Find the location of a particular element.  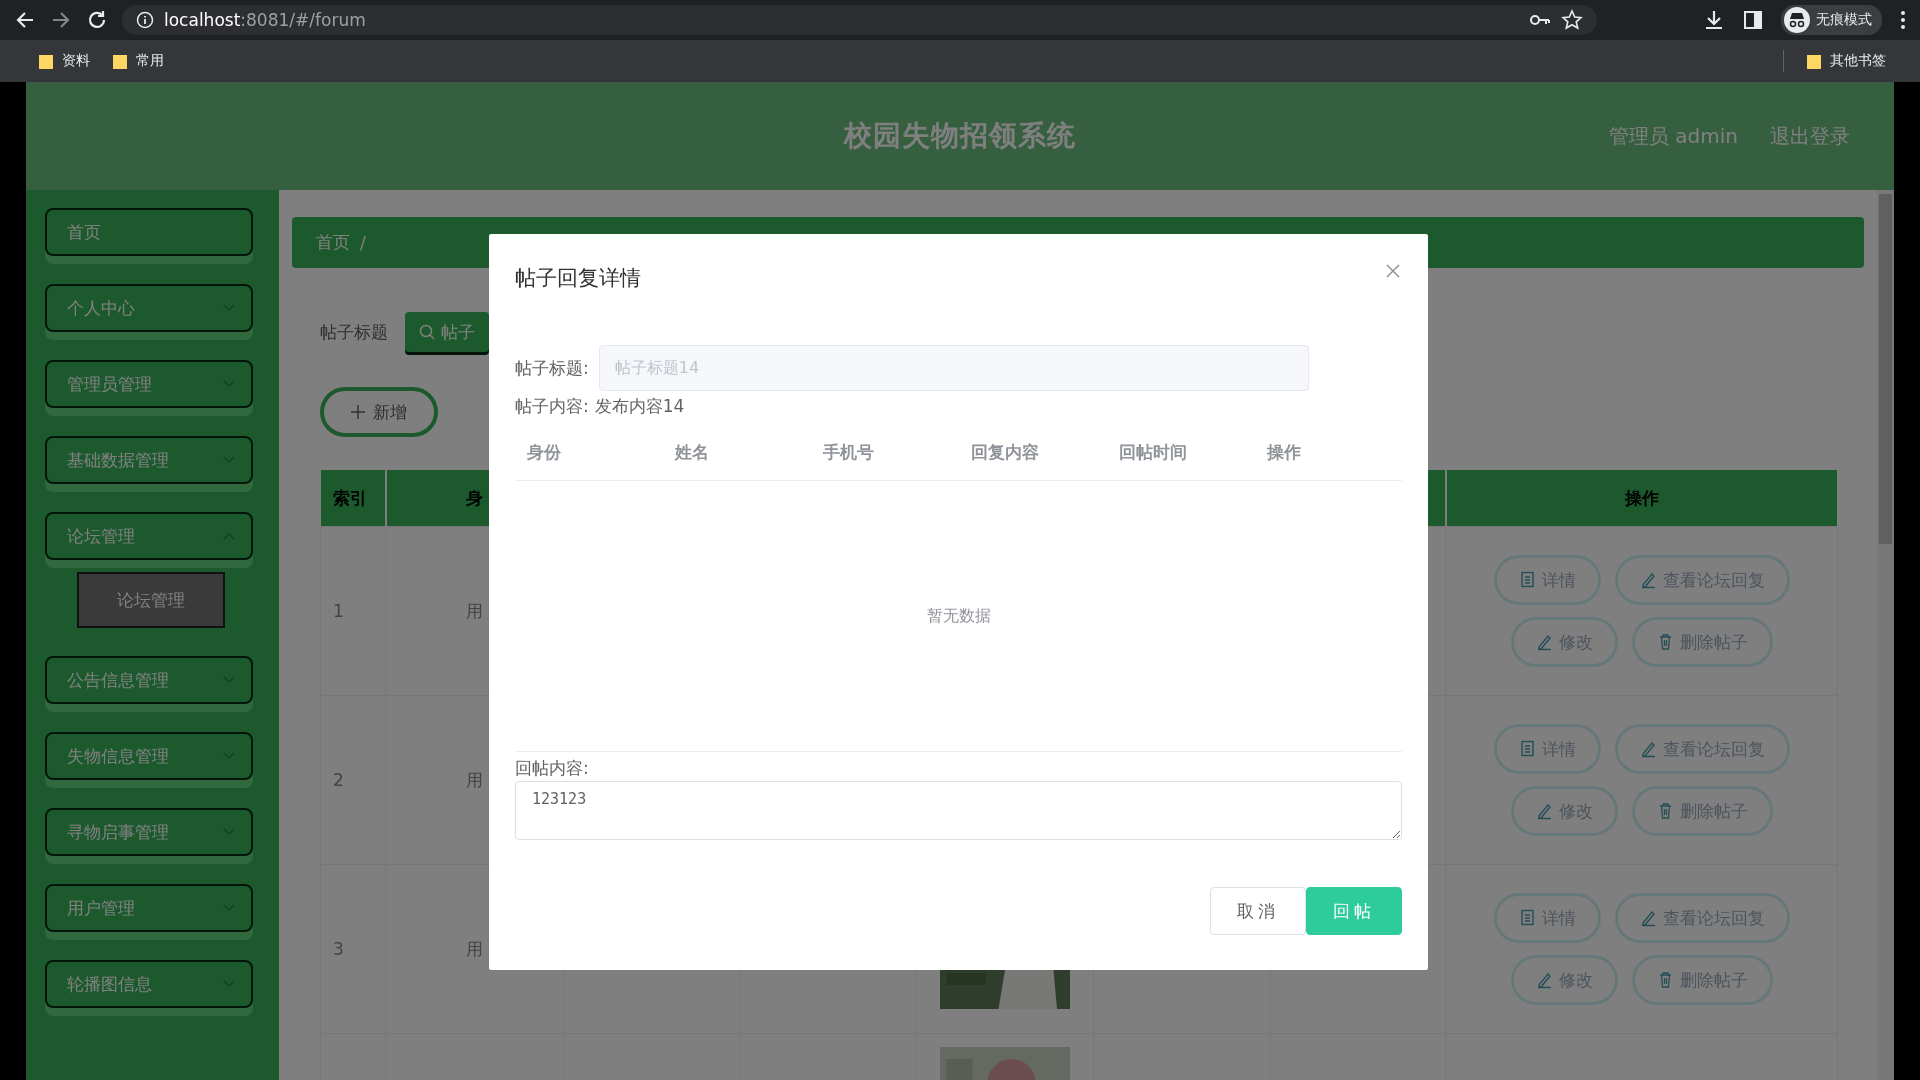

info-icon is located at coordinates (145, 20).